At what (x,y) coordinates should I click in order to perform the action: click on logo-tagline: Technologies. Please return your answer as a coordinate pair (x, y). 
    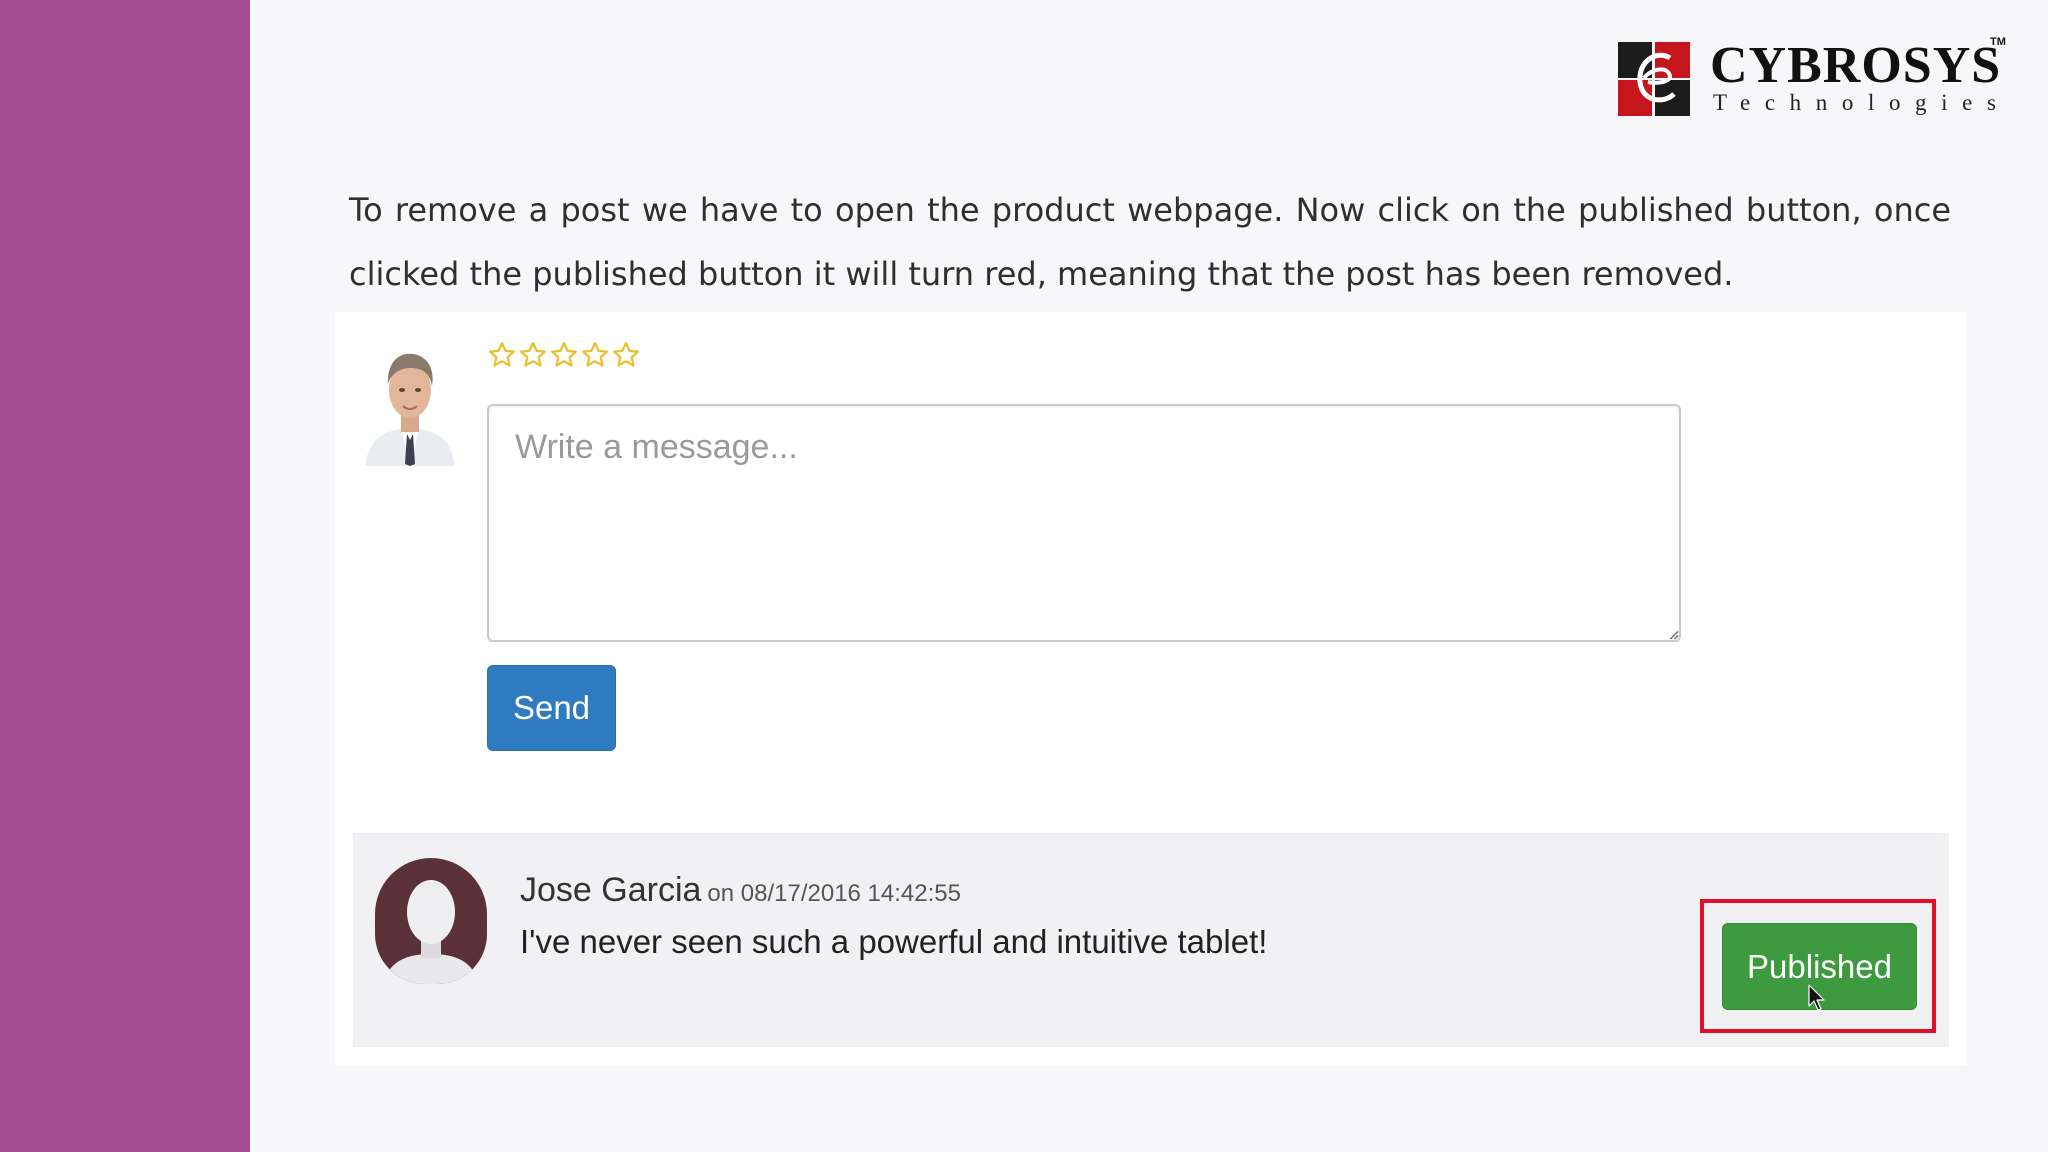
    Looking at the image, I should click on (1862, 102).